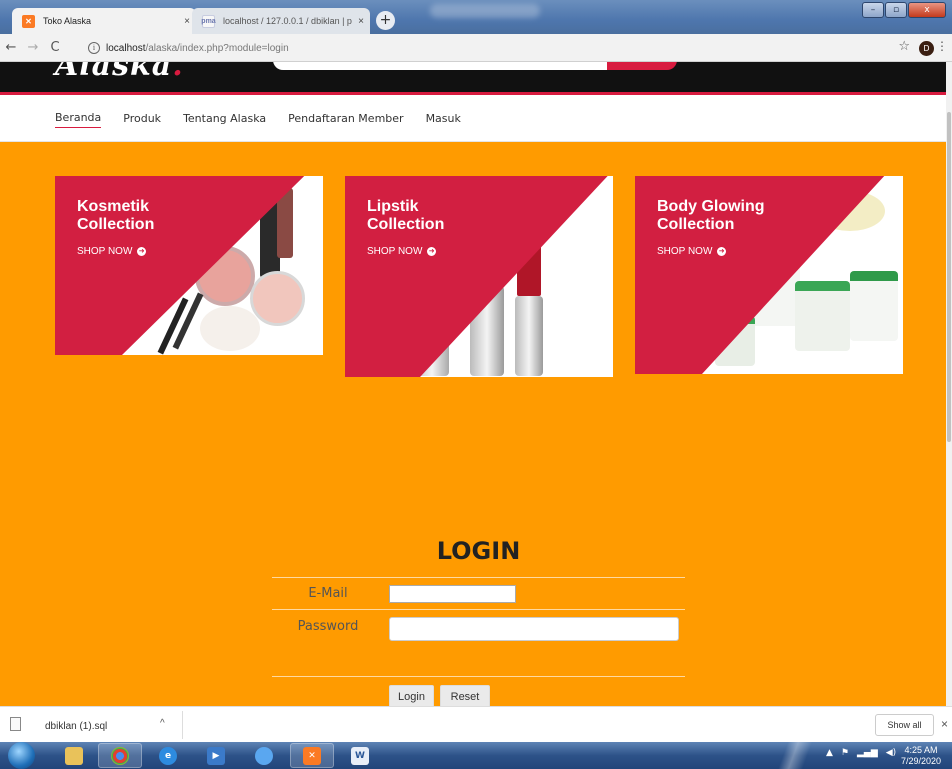 The image size is (952, 769). I want to click on buttons-row: Login Reset, so click(478, 691).